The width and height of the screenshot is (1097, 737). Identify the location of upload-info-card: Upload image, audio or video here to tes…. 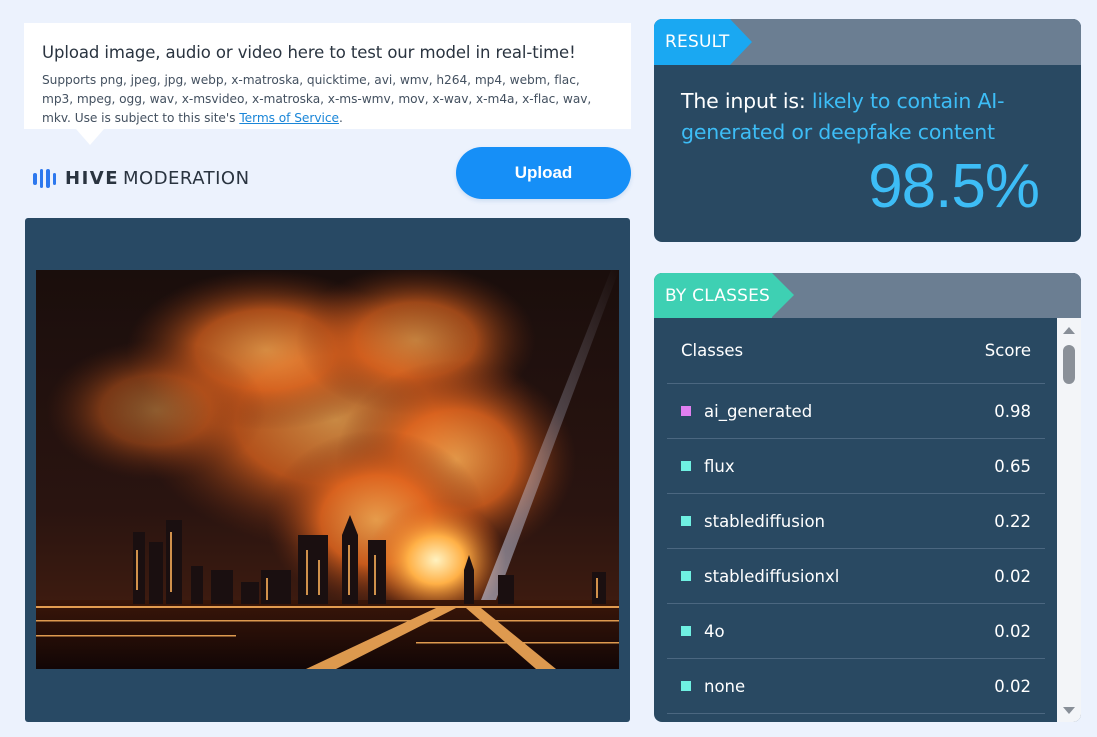
(327, 84).